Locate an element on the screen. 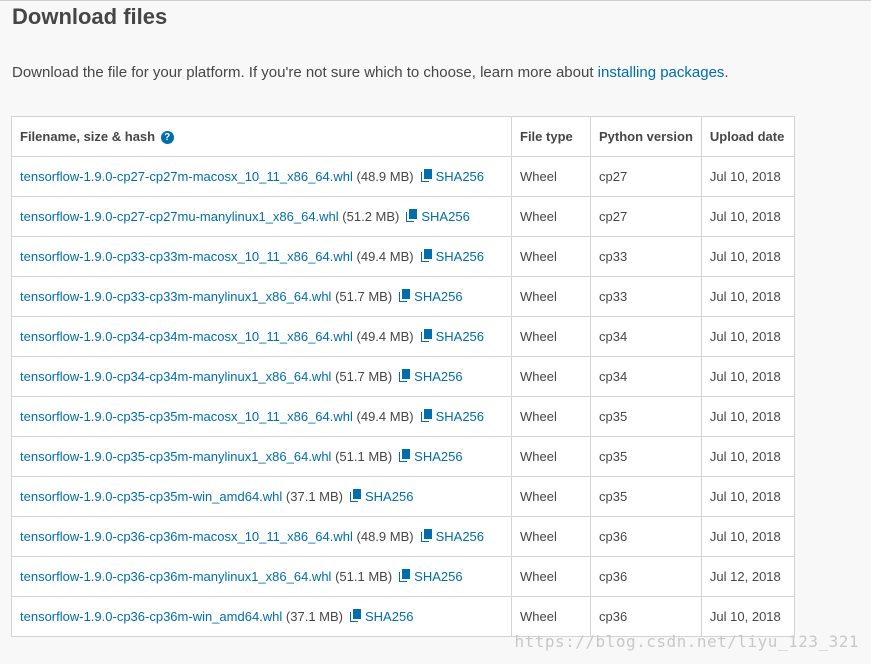 This screenshot has width=871, height=664. header-python-version: Python version is located at coordinates (646, 136).